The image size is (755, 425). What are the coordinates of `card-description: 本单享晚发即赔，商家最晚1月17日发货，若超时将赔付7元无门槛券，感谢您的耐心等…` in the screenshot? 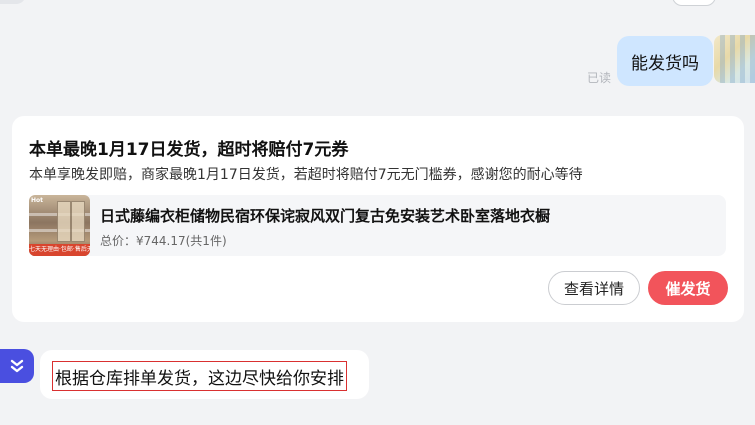 It's located at (306, 175).